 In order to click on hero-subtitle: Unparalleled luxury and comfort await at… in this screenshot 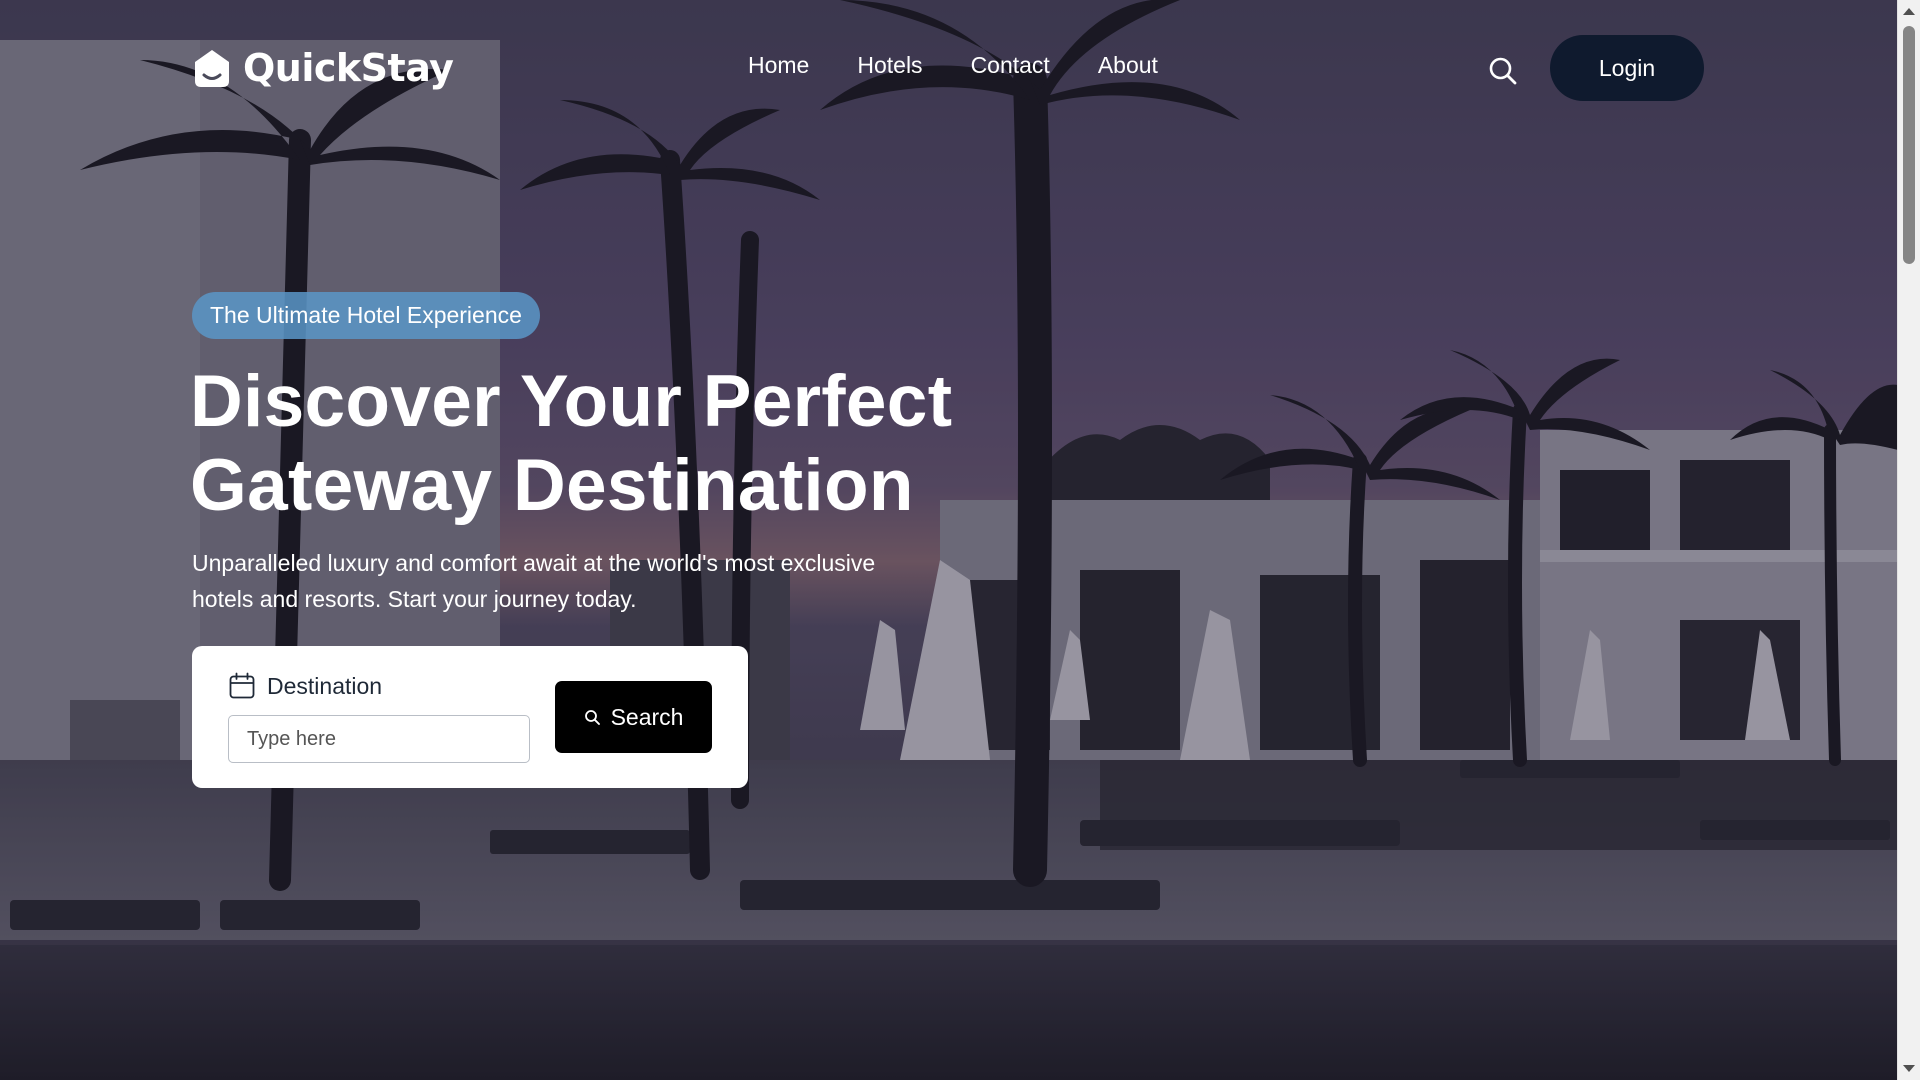, I will do `click(534, 581)`.